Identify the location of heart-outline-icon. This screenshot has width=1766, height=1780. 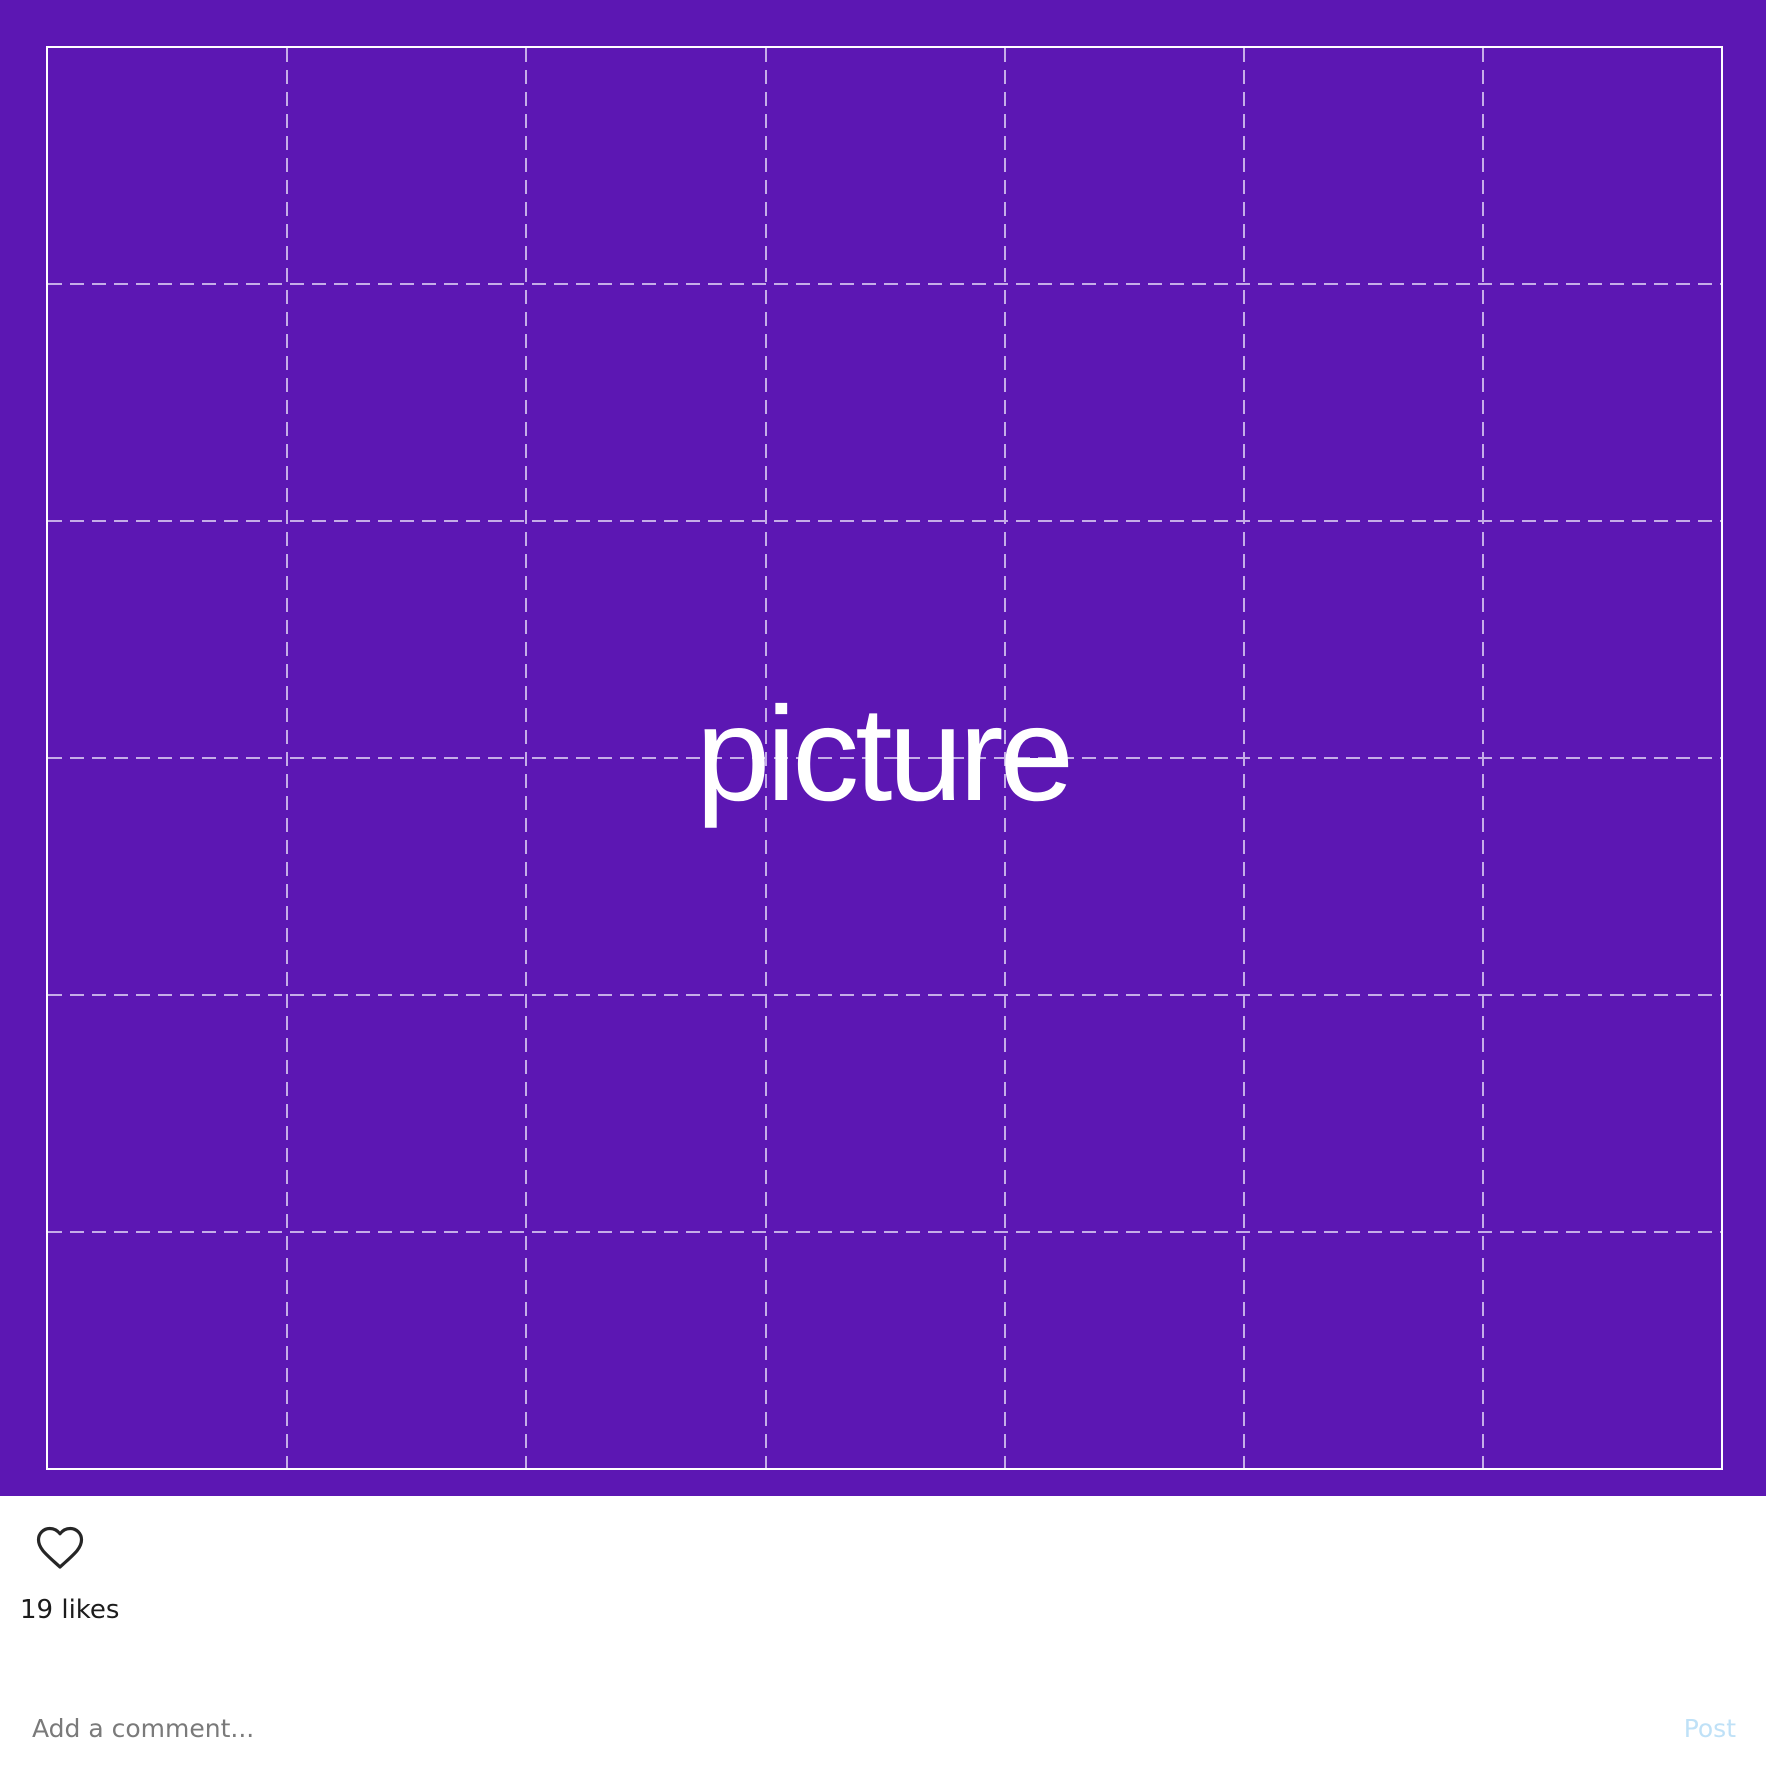
(60, 1547).